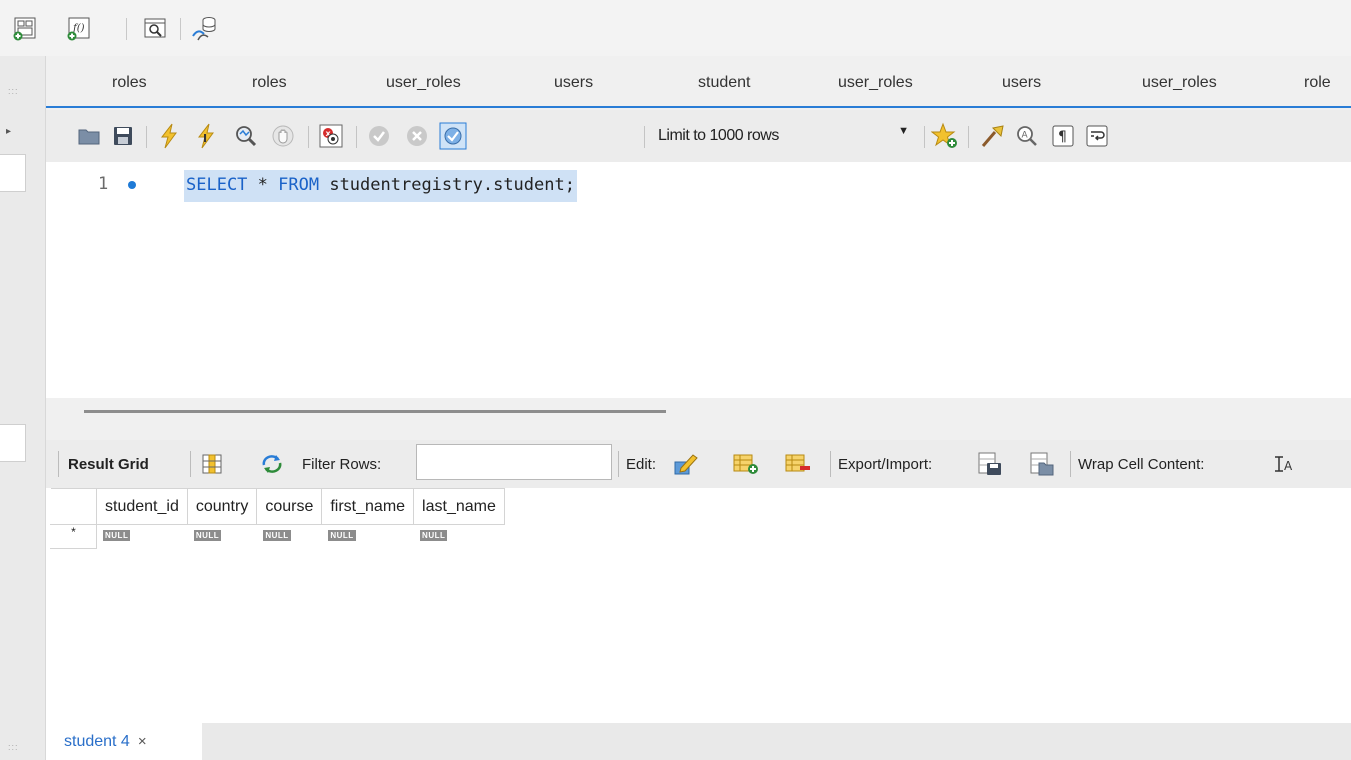 This screenshot has width=1351, height=760. Describe the element at coordinates (108, 464) in the screenshot. I see `result-grid-tab: Result Grid` at that location.